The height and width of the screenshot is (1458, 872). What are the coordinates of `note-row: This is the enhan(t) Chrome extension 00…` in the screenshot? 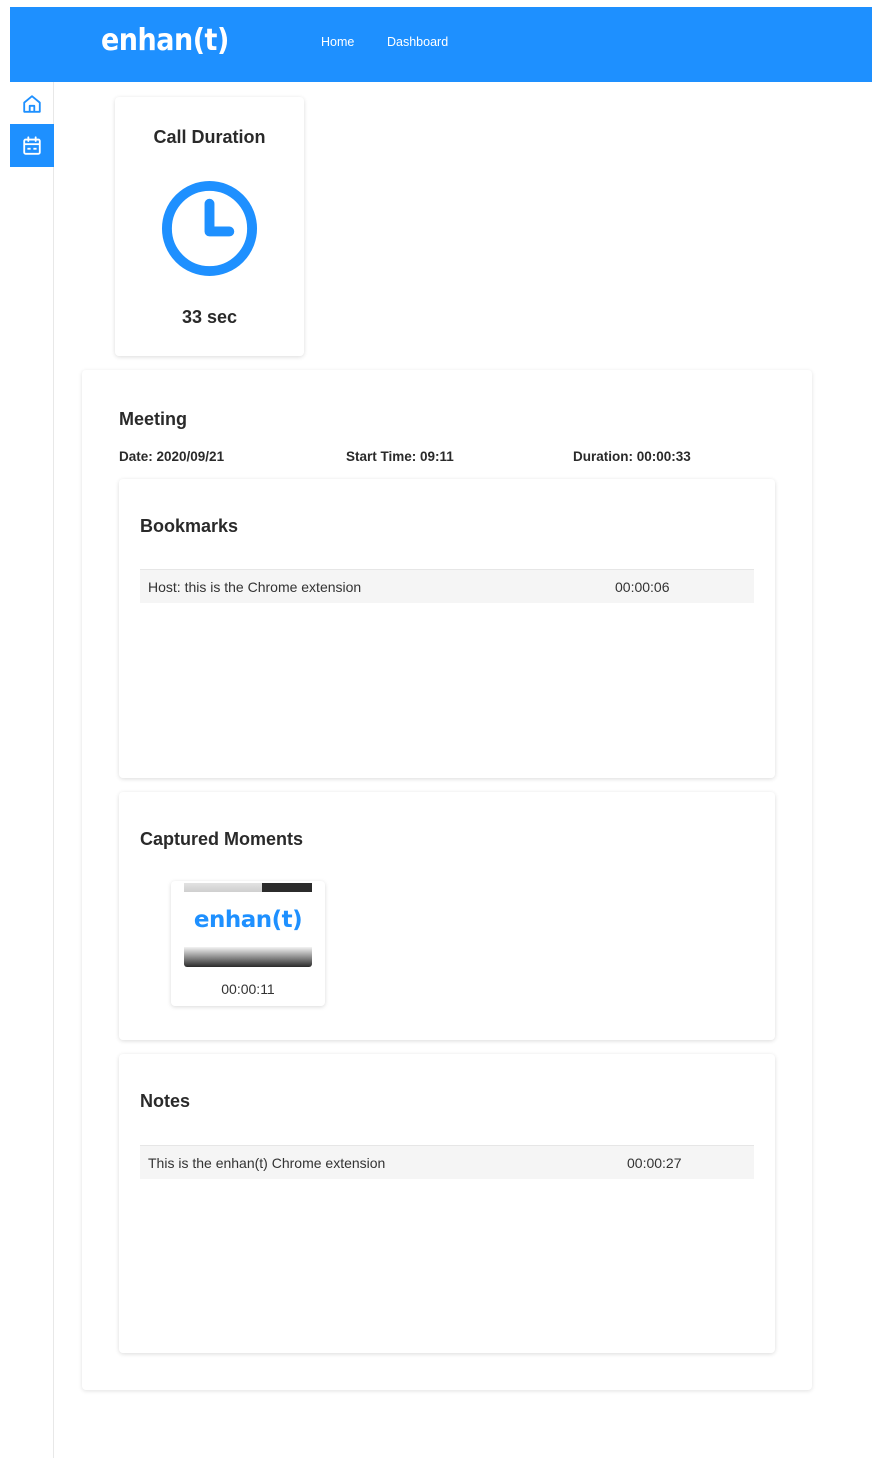 It's located at (447, 1162).